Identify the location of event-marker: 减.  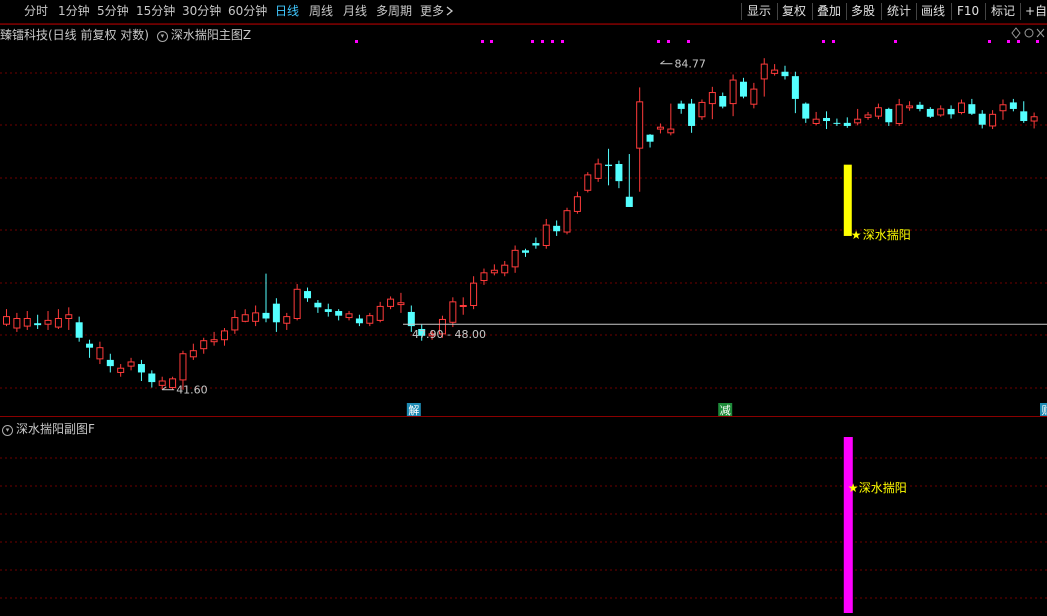
(725, 410).